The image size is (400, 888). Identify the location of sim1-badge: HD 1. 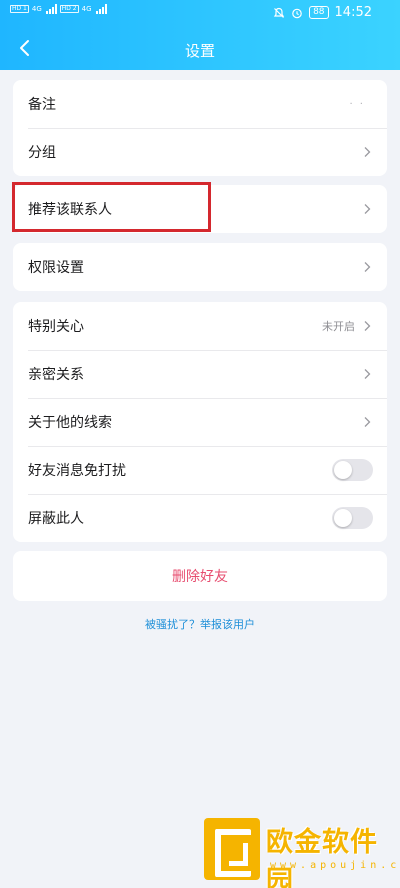
(19, 9).